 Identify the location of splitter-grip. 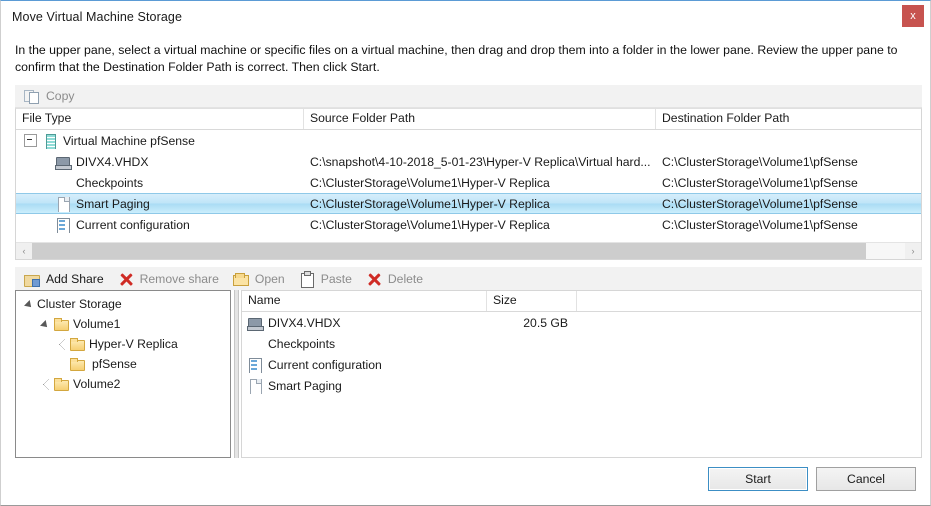
(236, 374).